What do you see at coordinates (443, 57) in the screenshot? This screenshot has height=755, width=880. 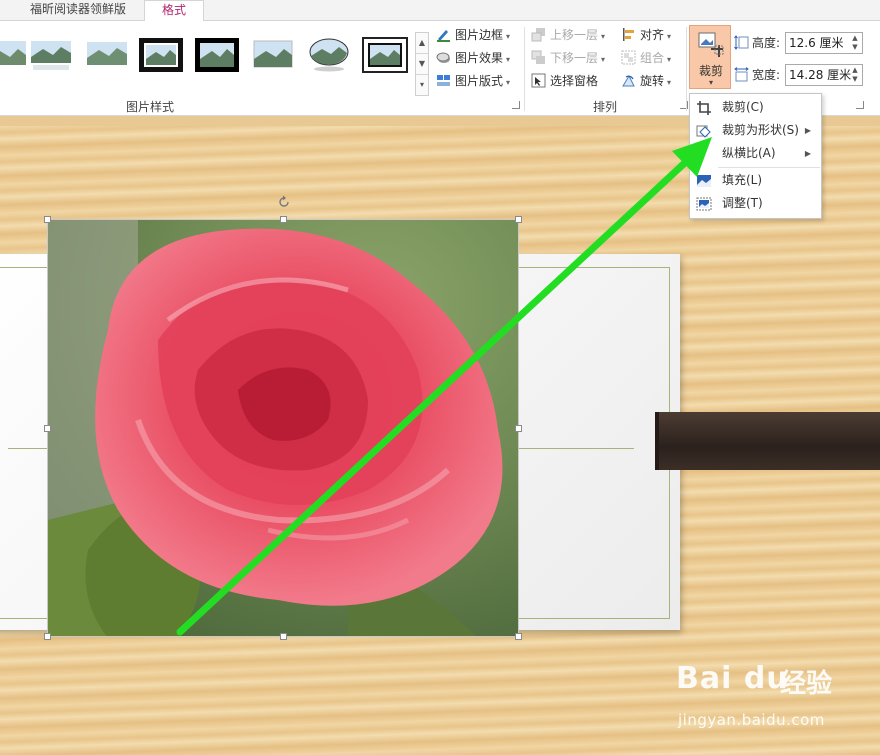 I see `effects-icon` at bounding box center [443, 57].